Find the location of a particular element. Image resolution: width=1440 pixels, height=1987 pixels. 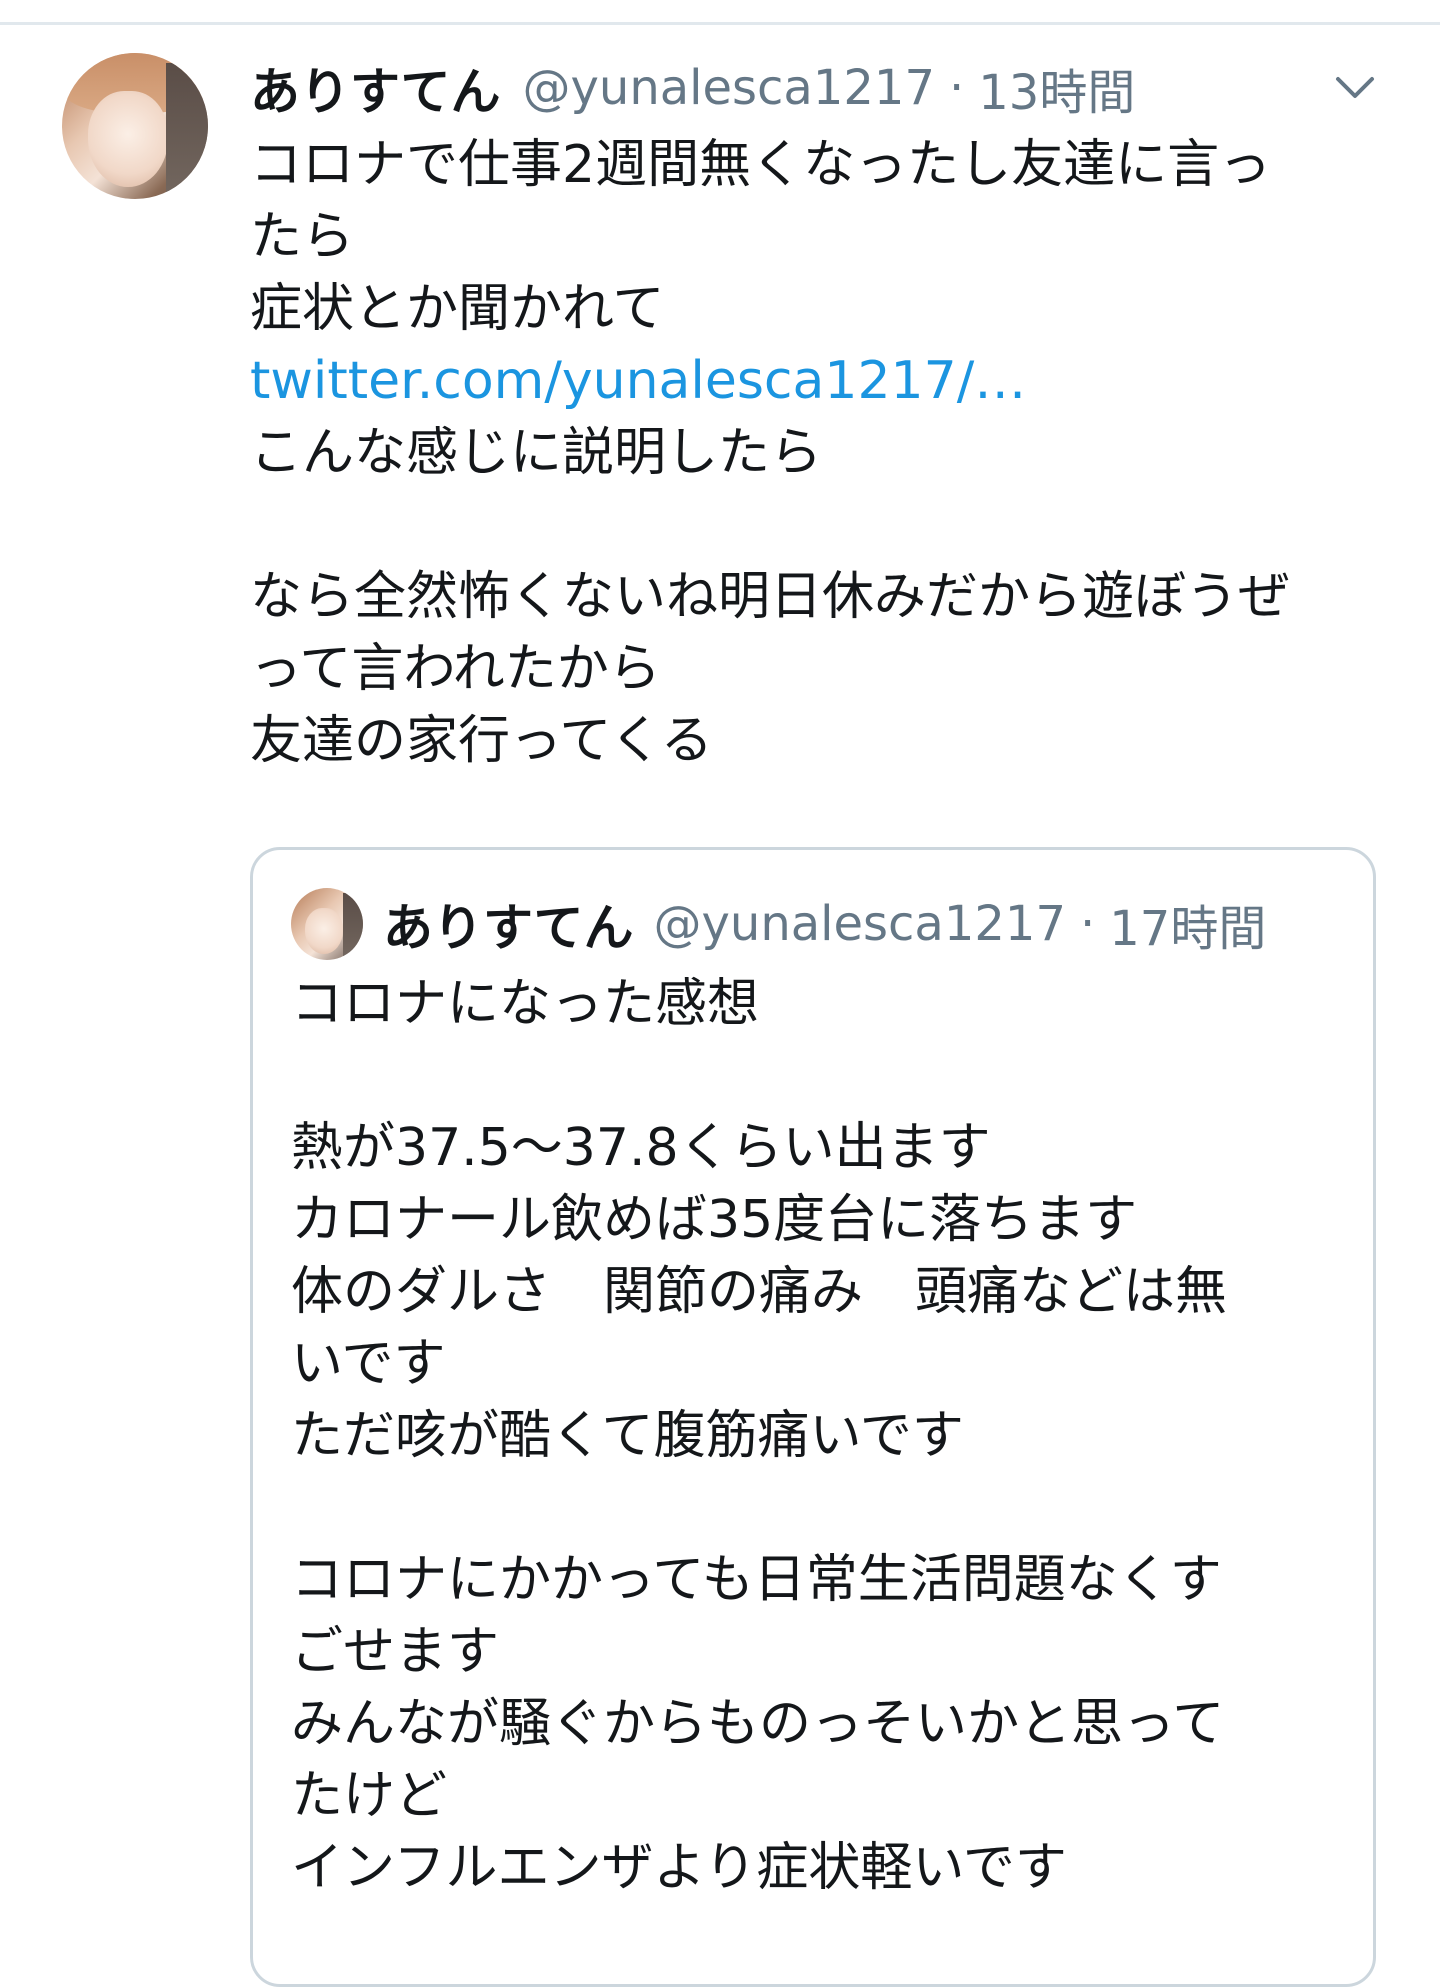

quoted-text-line: 熱が37.5〜37.8くらい出ます is located at coordinates (641, 1148).